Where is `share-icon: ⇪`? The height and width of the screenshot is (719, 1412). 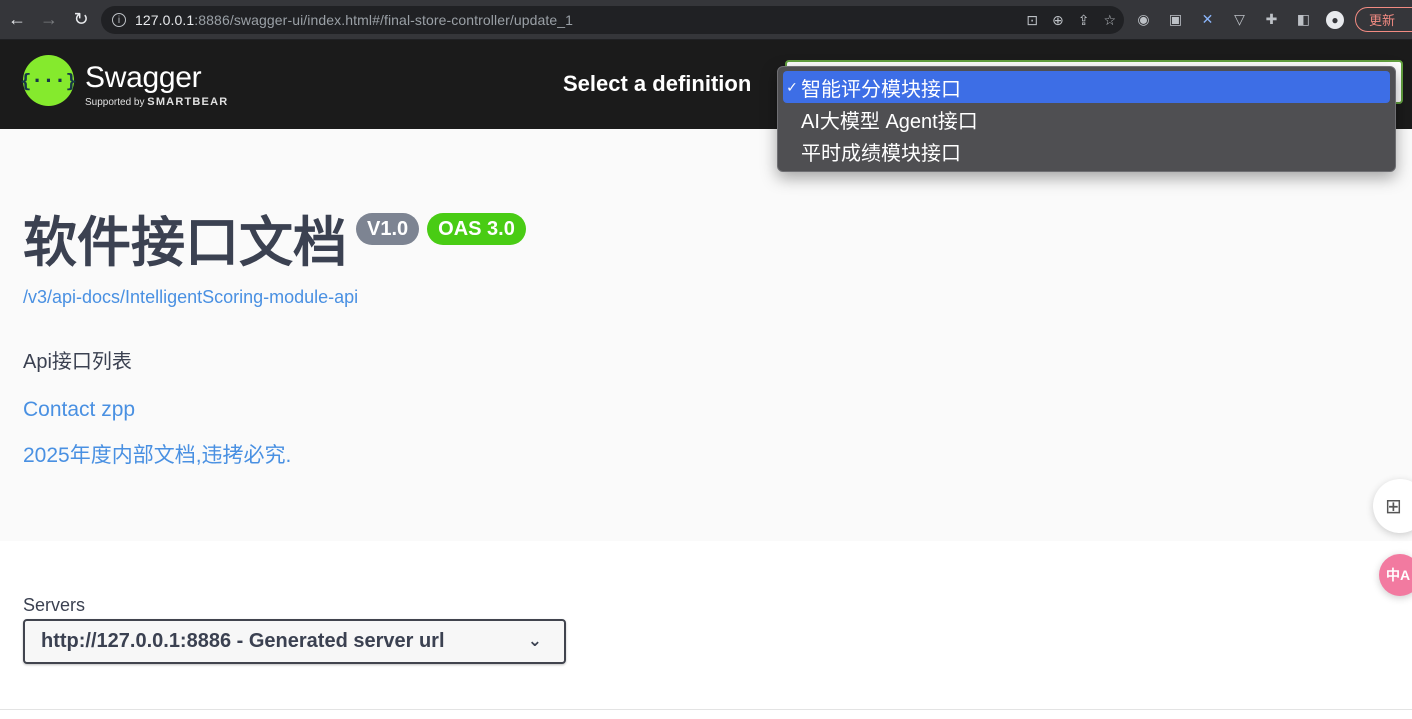 share-icon: ⇪ is located at coordinates (1084, 20).